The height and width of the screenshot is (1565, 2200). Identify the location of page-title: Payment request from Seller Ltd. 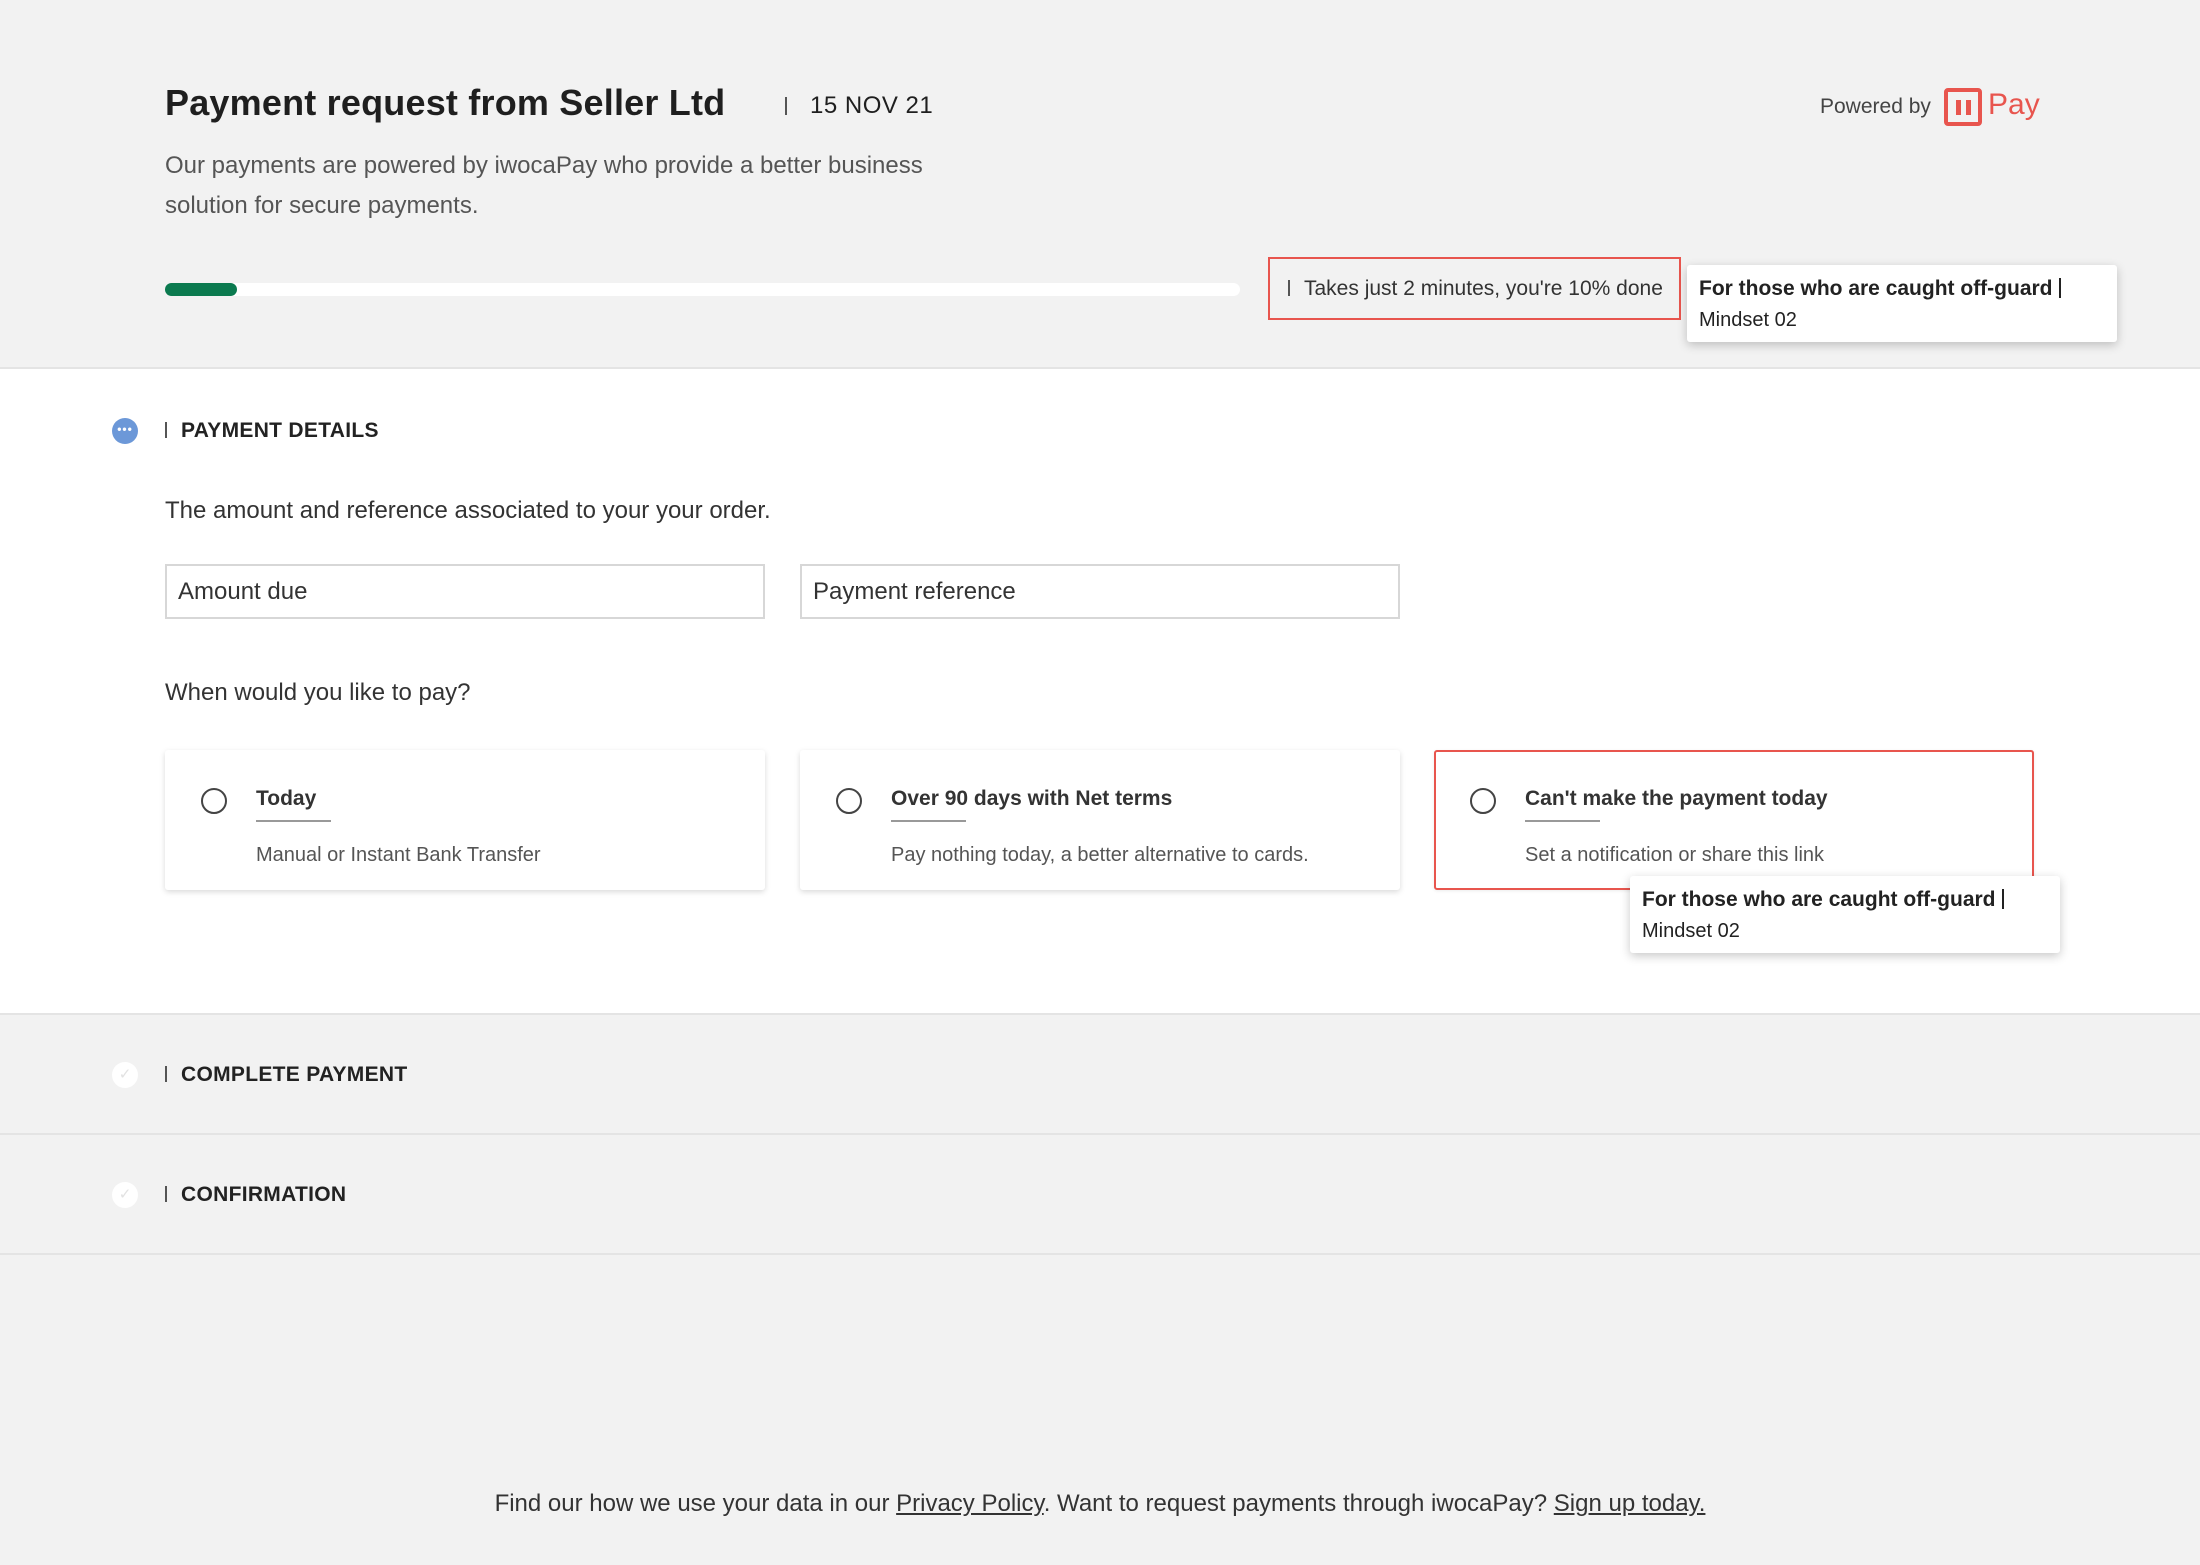
(445, 102).